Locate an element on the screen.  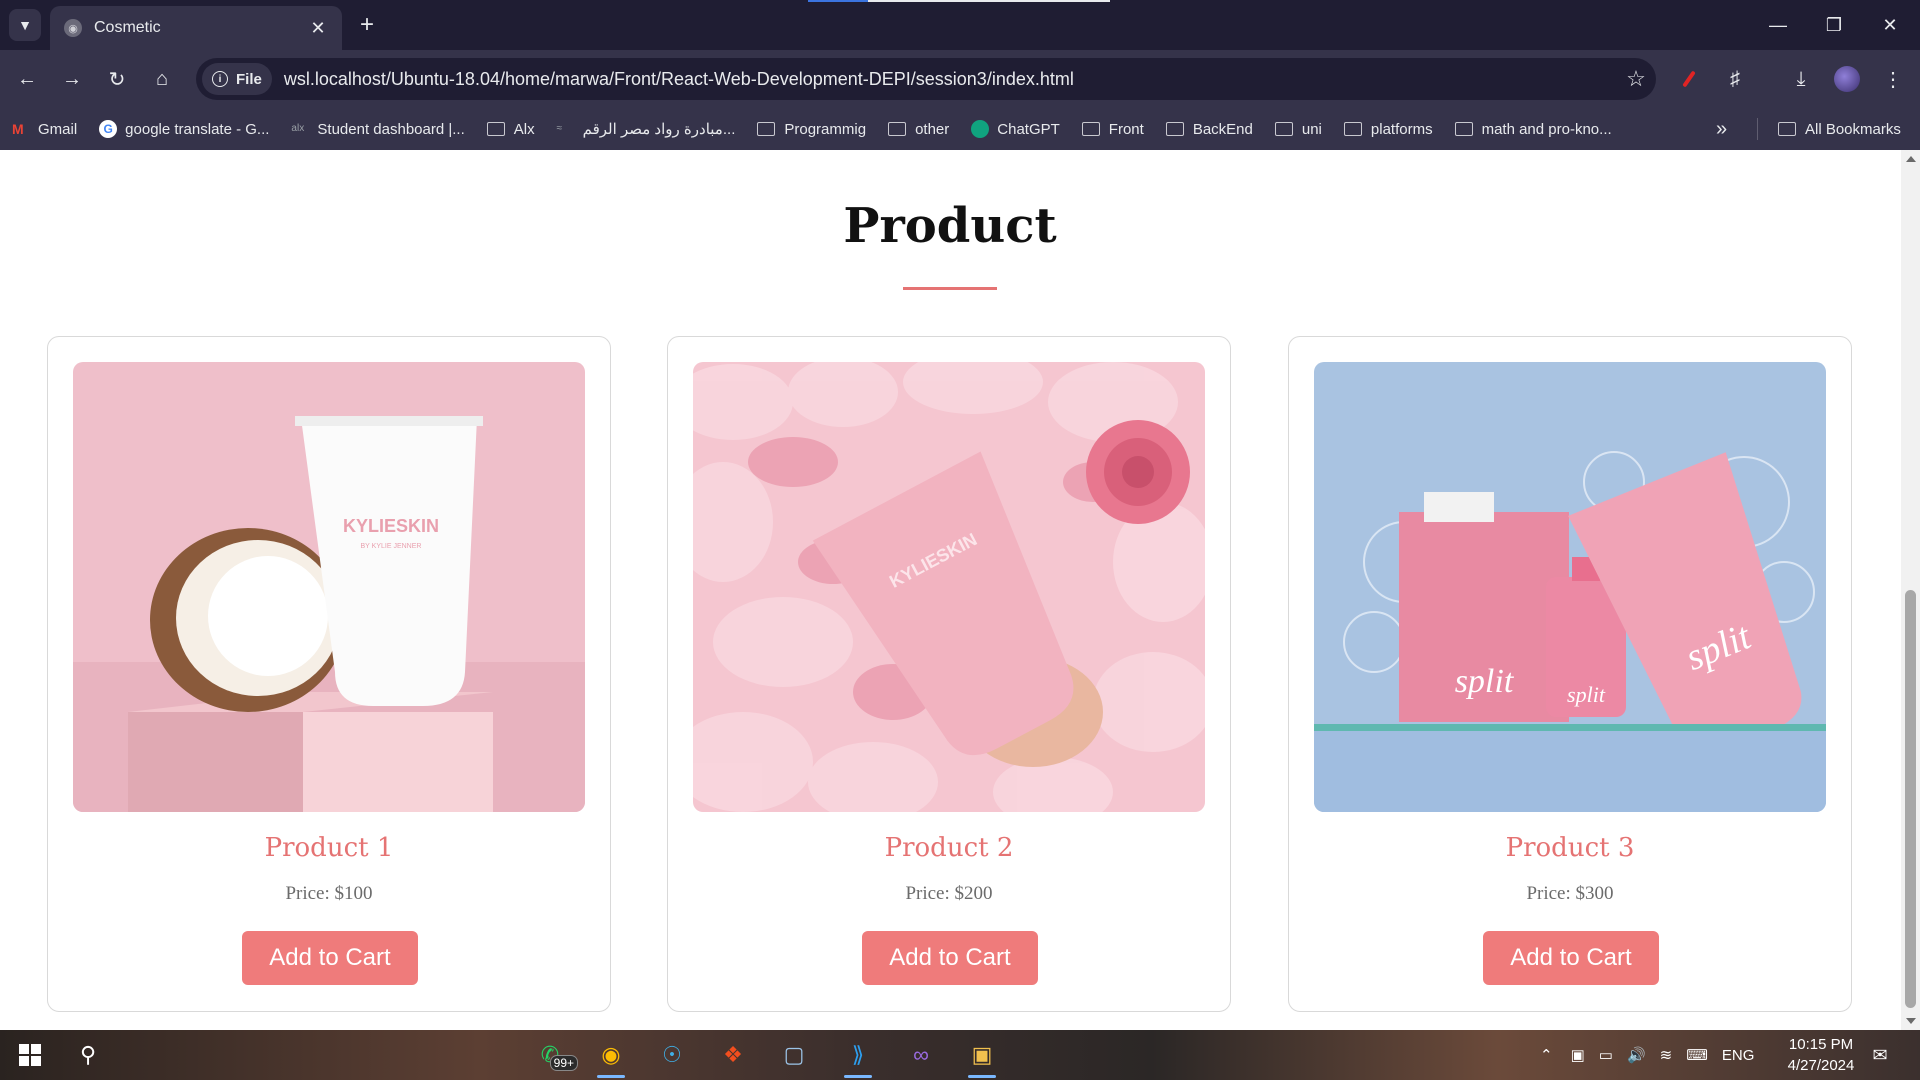
bookmark-folder-programmig: Programmig is located at coordinates (811, 129).